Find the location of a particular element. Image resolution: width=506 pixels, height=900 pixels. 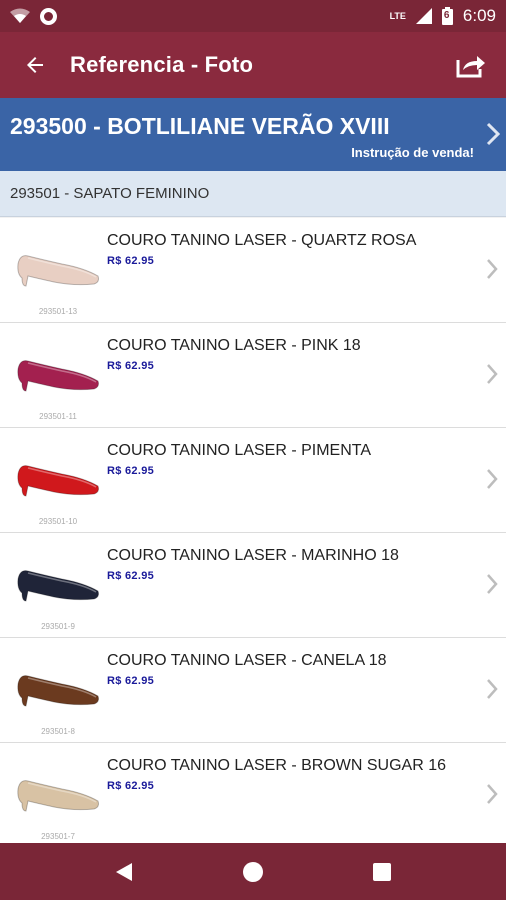

circle-home-icon is located at coordinates (252, 871).